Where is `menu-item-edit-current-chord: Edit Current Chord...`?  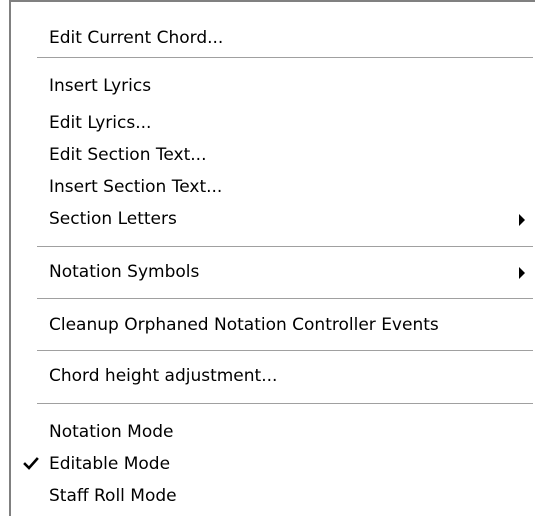
menu-item-edit-current-chord: Edit Current Chord... is located at coordinates (273, 38).